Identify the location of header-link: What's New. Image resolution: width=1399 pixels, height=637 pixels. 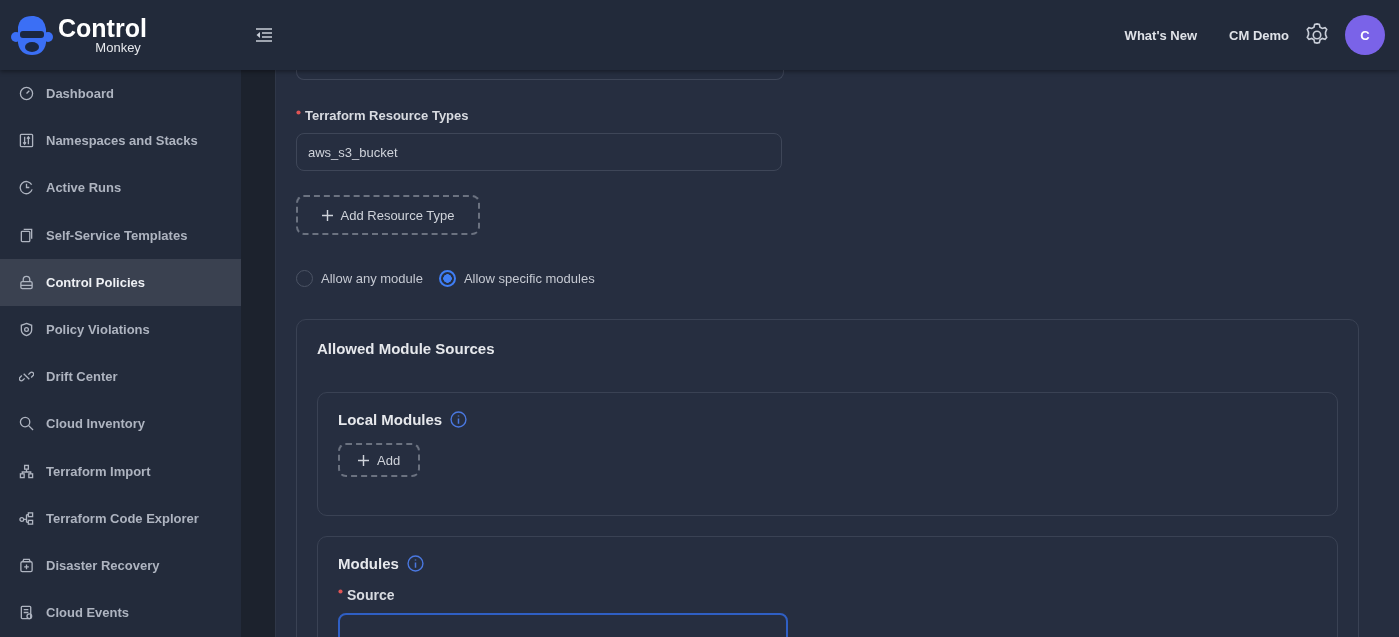
(1161, 35).